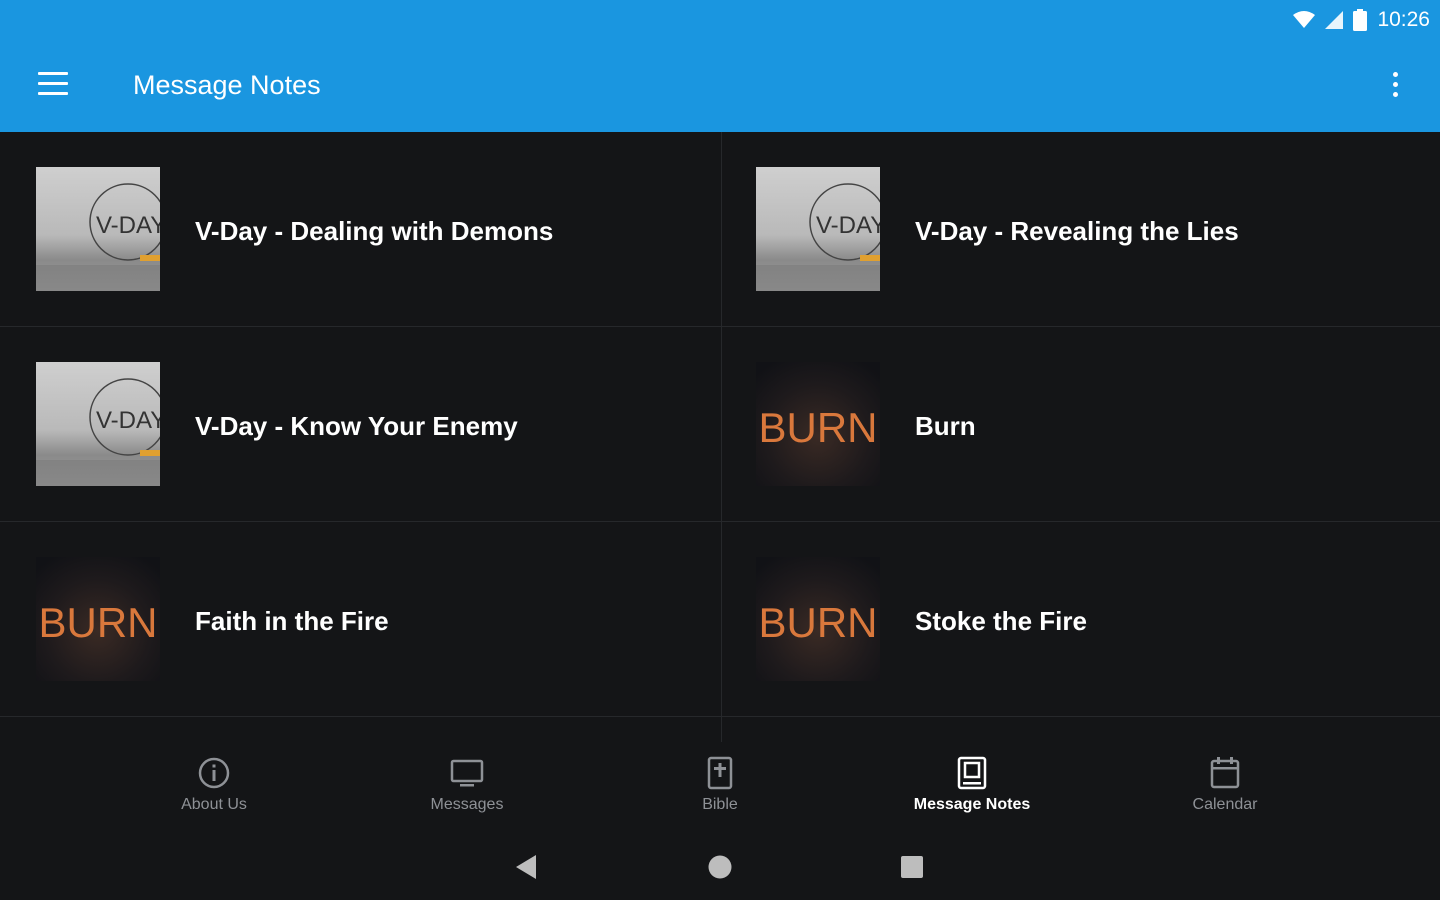 The height and width of the screenshot is (900, 1440). I want to click on nav-bible: Bible, so click(720, 791).